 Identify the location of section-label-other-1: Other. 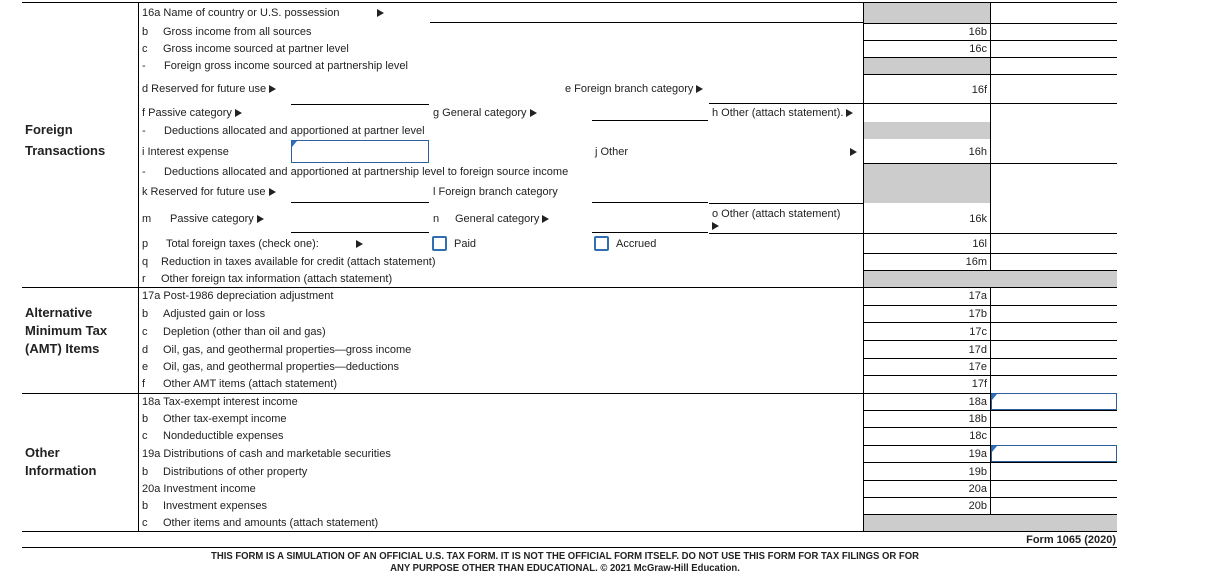
(42, 452).